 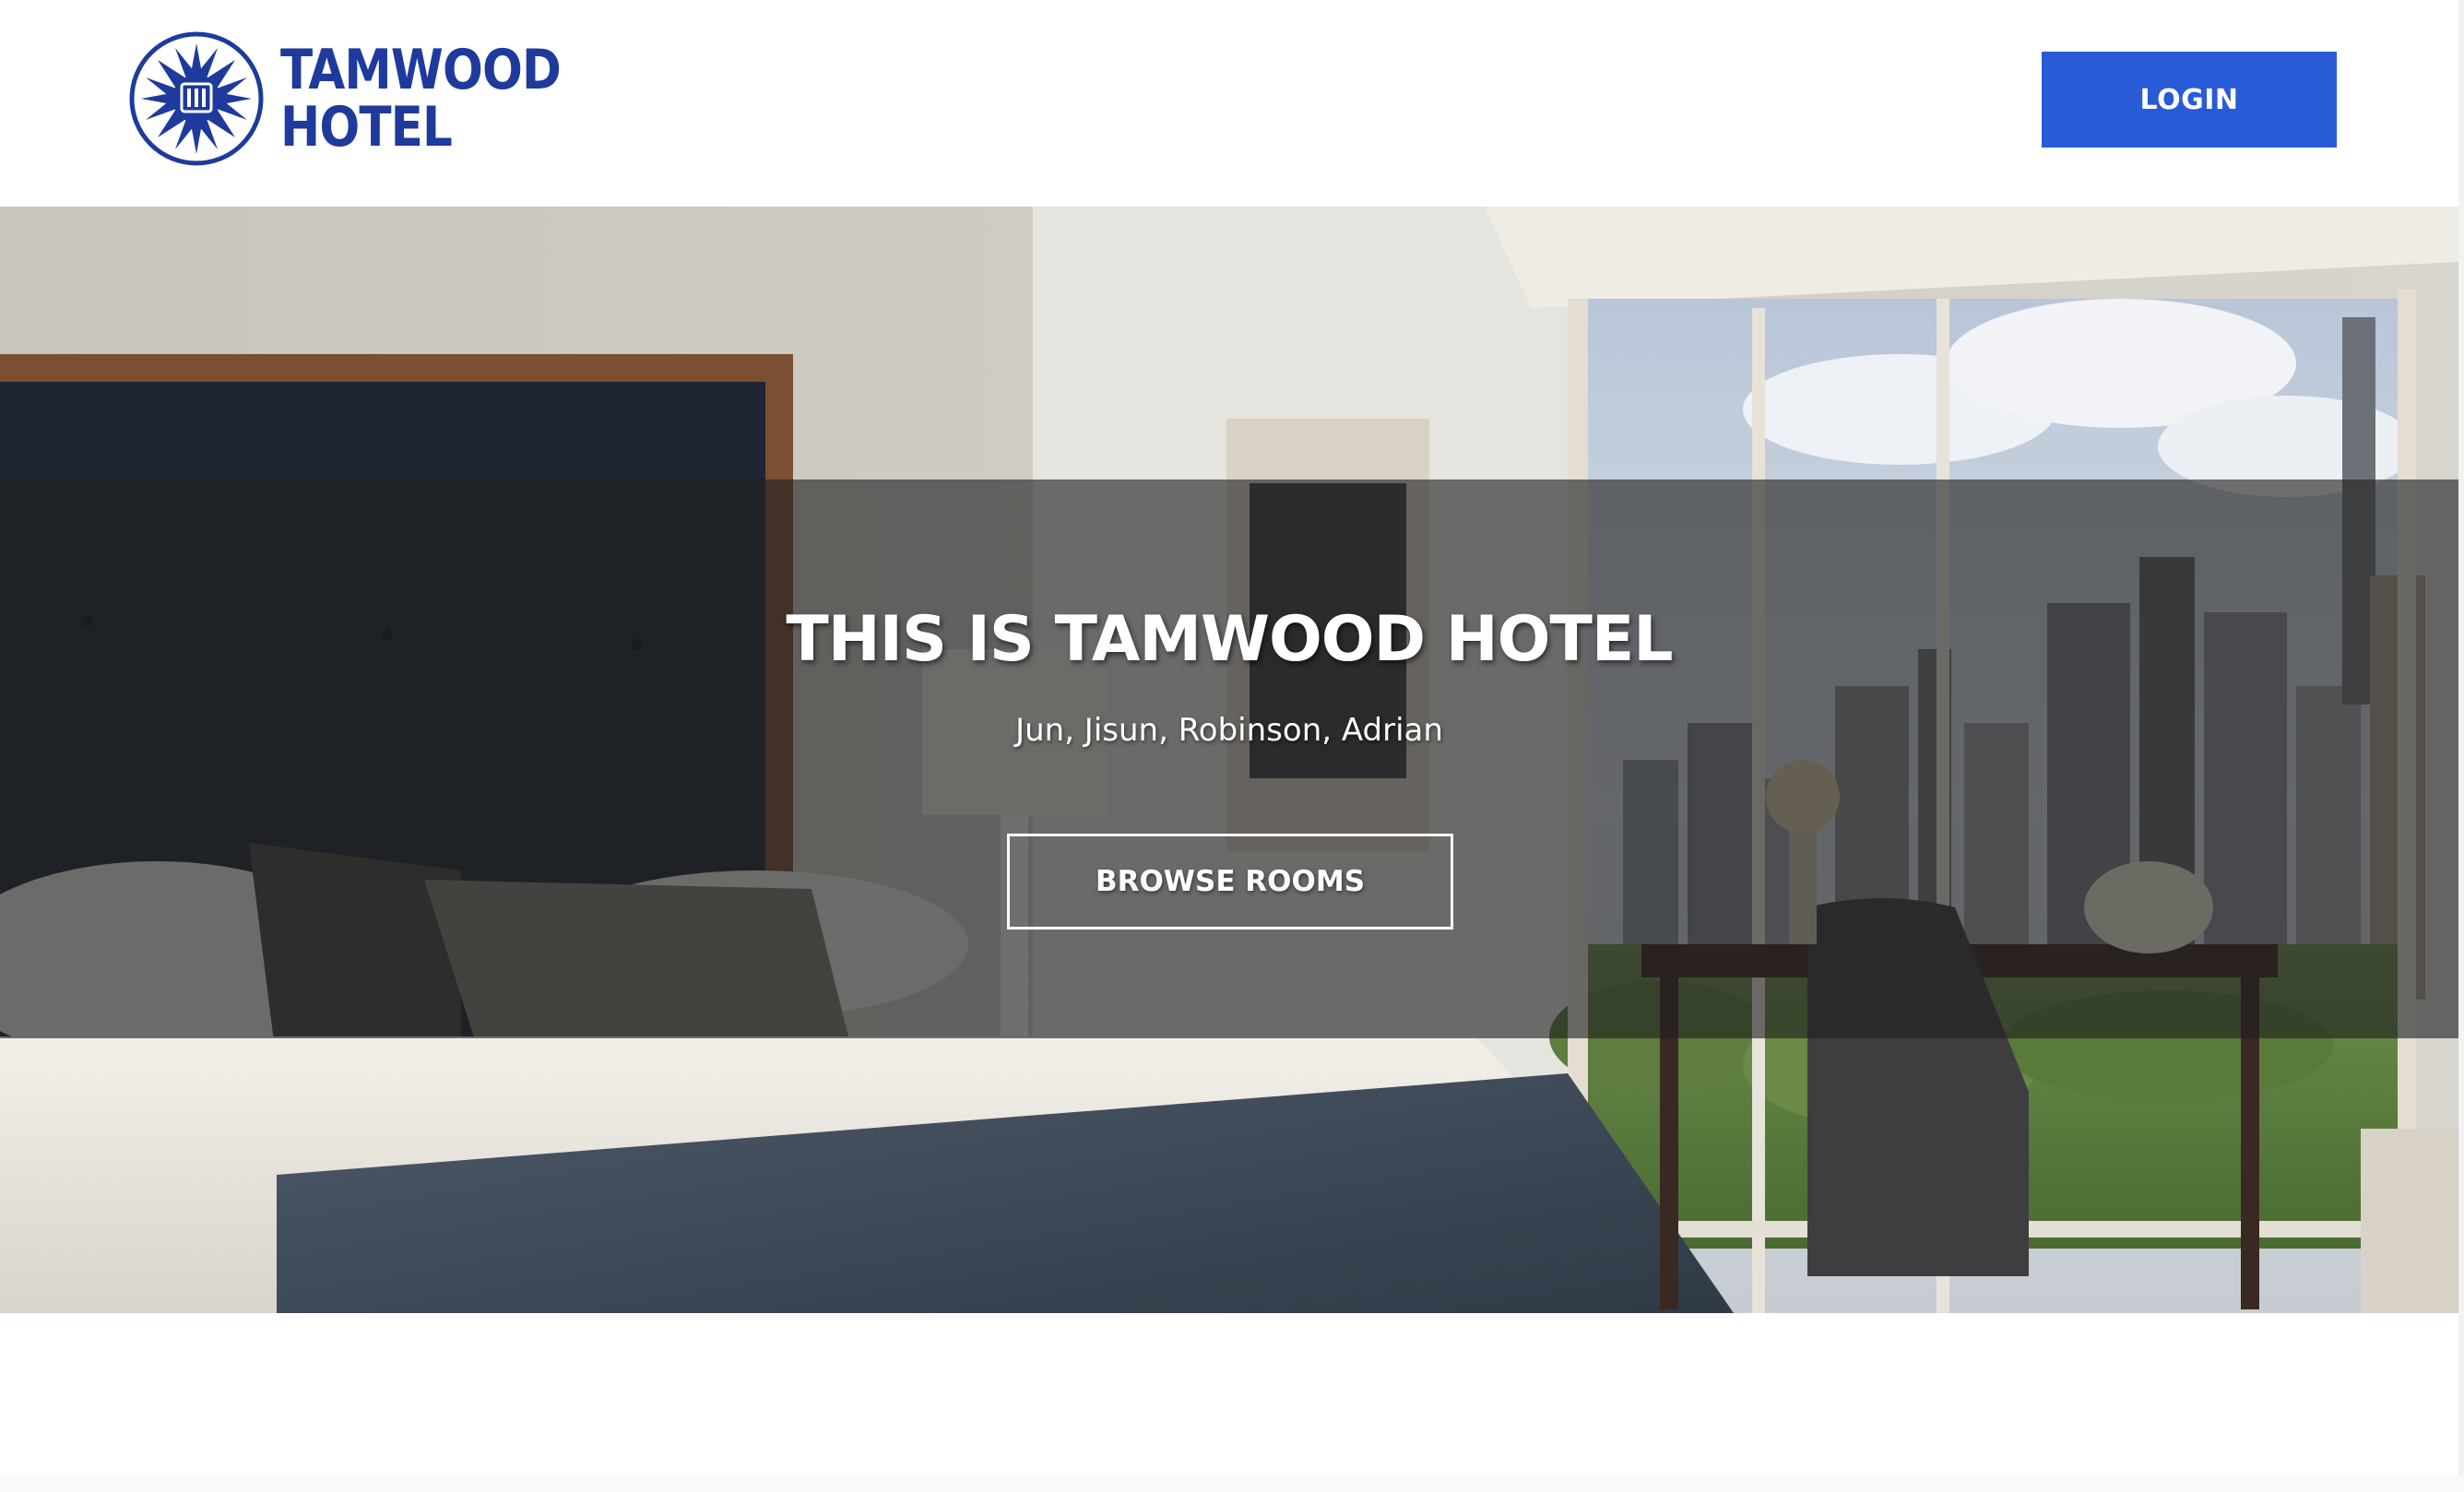 What do you see at coordinates (2461, 746) in the screenshot?
I see `scrollbar-track` at bounding box center [2461, 746].